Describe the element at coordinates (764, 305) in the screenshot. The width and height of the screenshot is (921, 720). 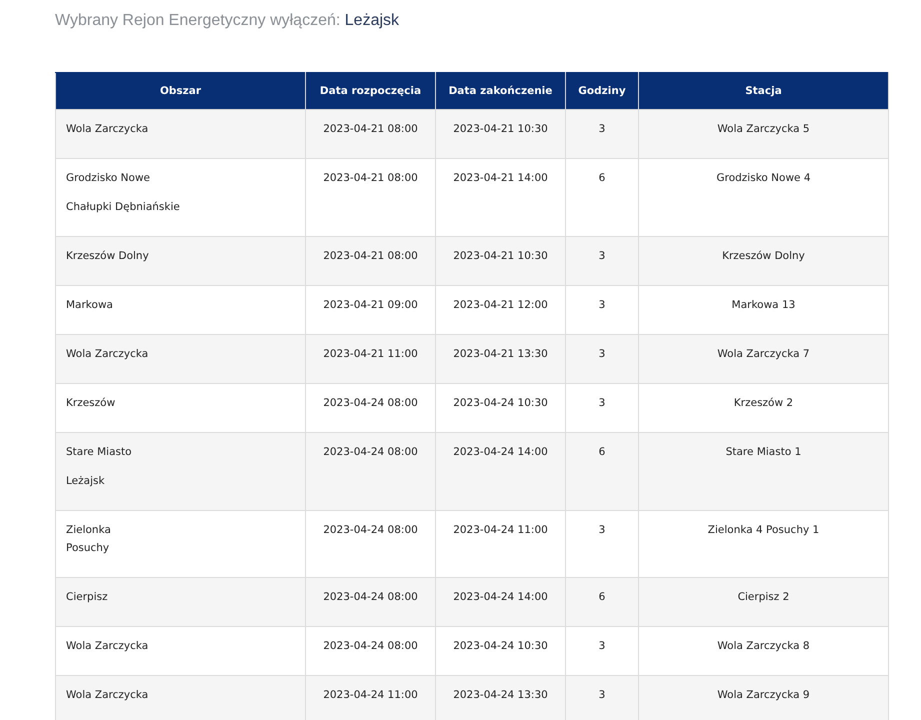
I see `station-cell: Markowa 13` at that location.